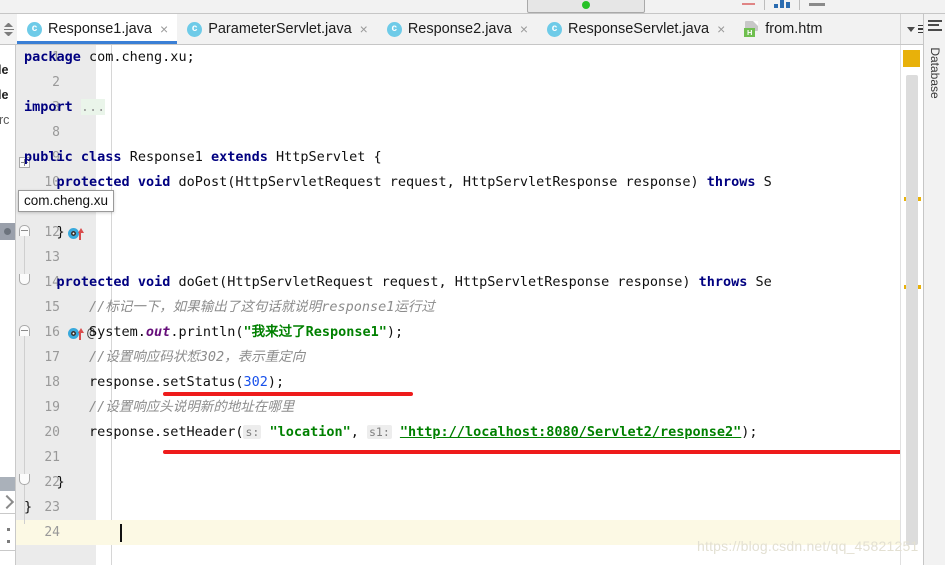 Image resolution: width=945 pixels, height=565 pixels. Describe the element at coordinates (750, 32) in the screenshot. I see `html-icon-letter: H` at that location.